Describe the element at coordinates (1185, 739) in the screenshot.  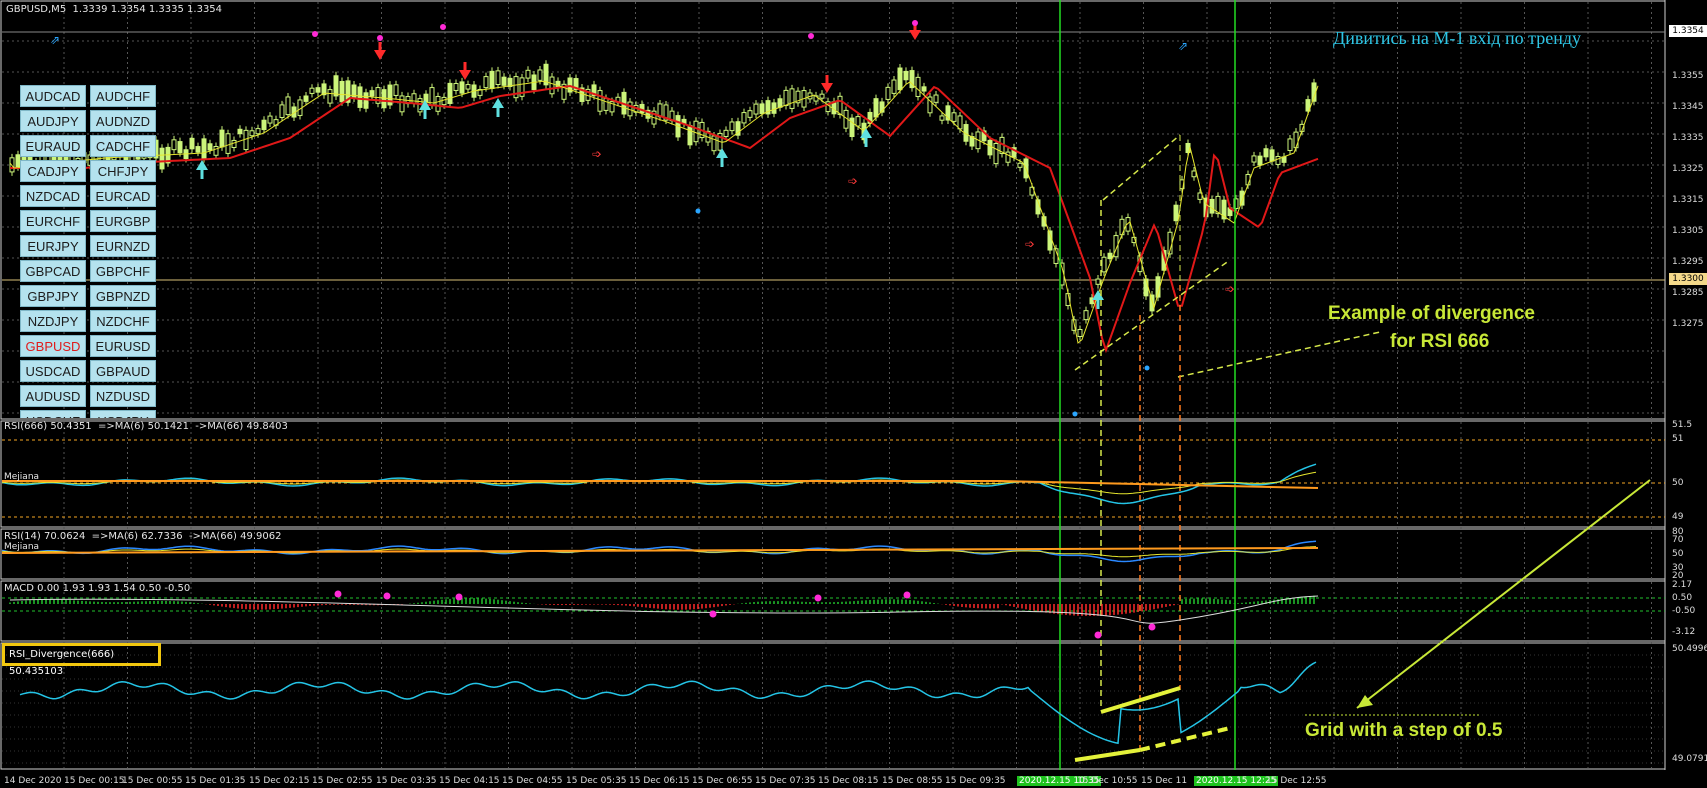
I see `divergence-low-line` at that location.